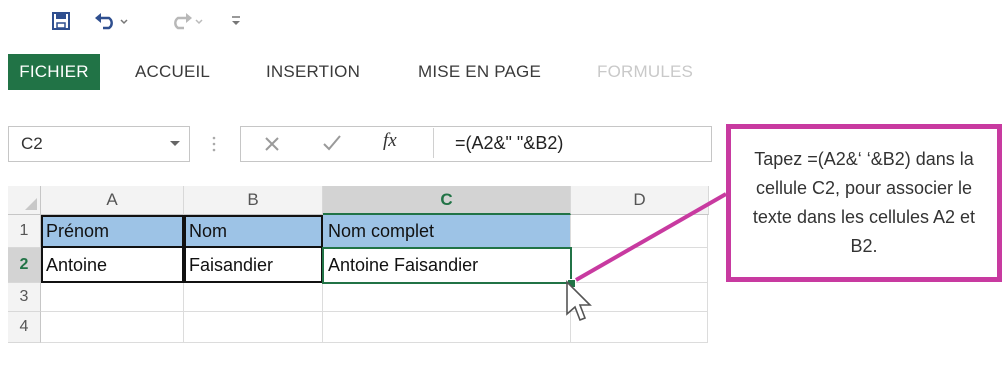  I want to click on function-label: fx, so click(390, 140).